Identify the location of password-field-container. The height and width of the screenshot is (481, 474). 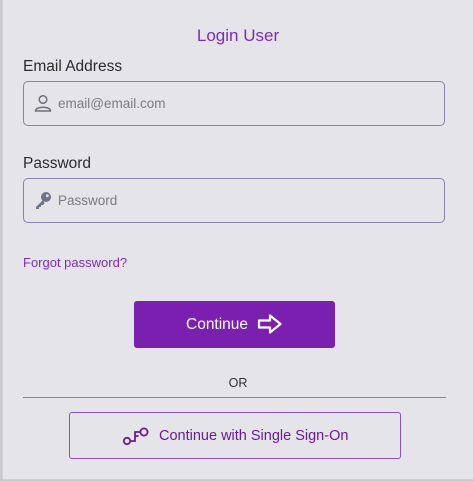
(234, 200).